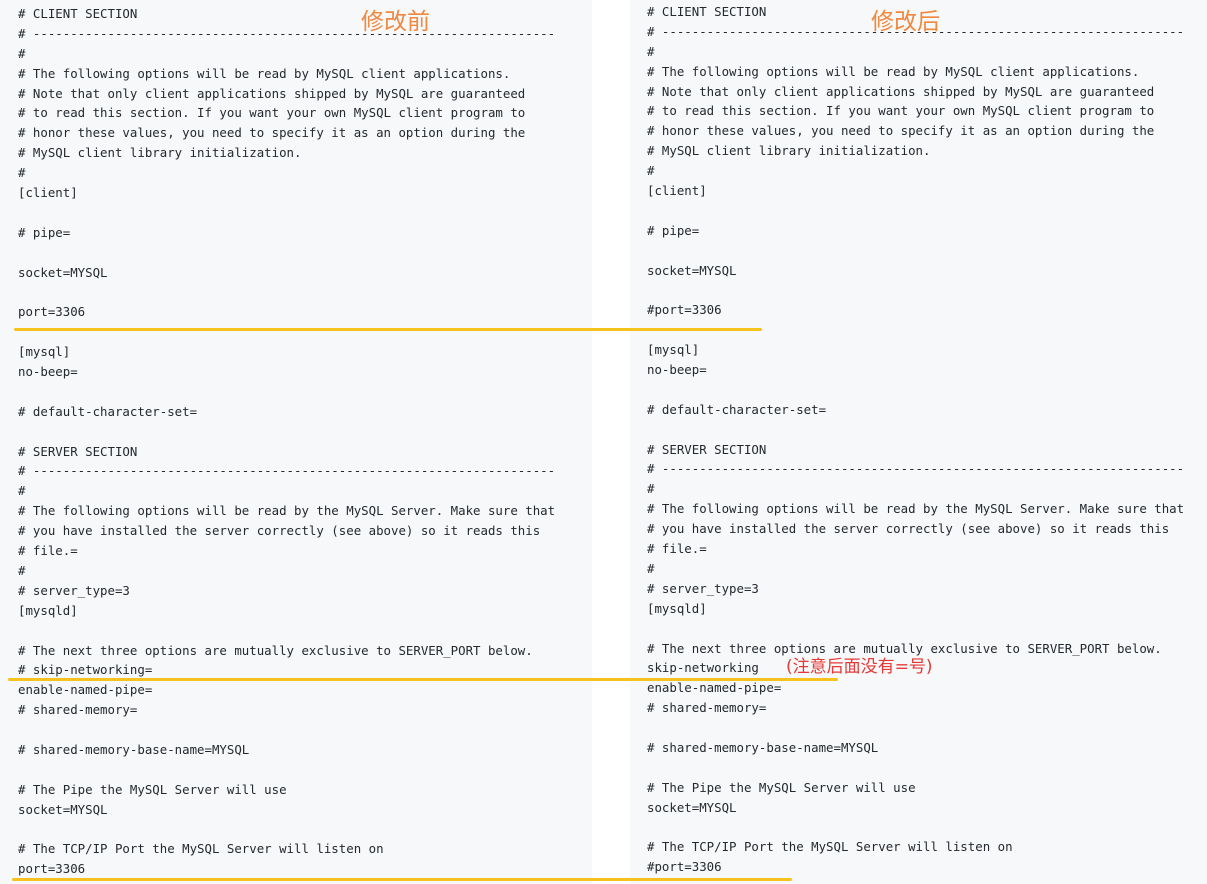 The width and height of the screenshot is (1207, 884). Describe the element at coordinates (677, 608) in the screenshot. I see `after-code-line: [mysqld]` at that location.